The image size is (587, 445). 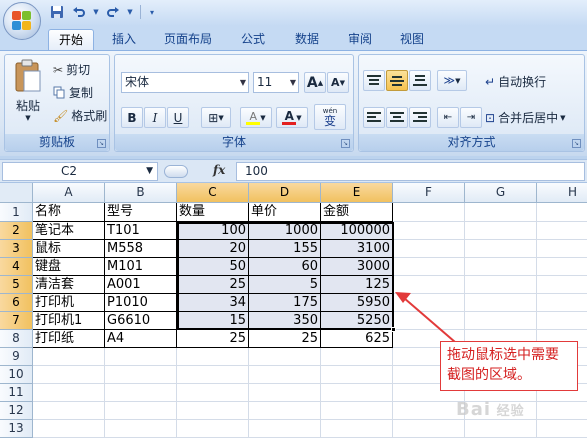 What do you see at coordinates (429, 320) in the screenshot?
I see `annotation-arrow-line` at bounding box center [429, 320].